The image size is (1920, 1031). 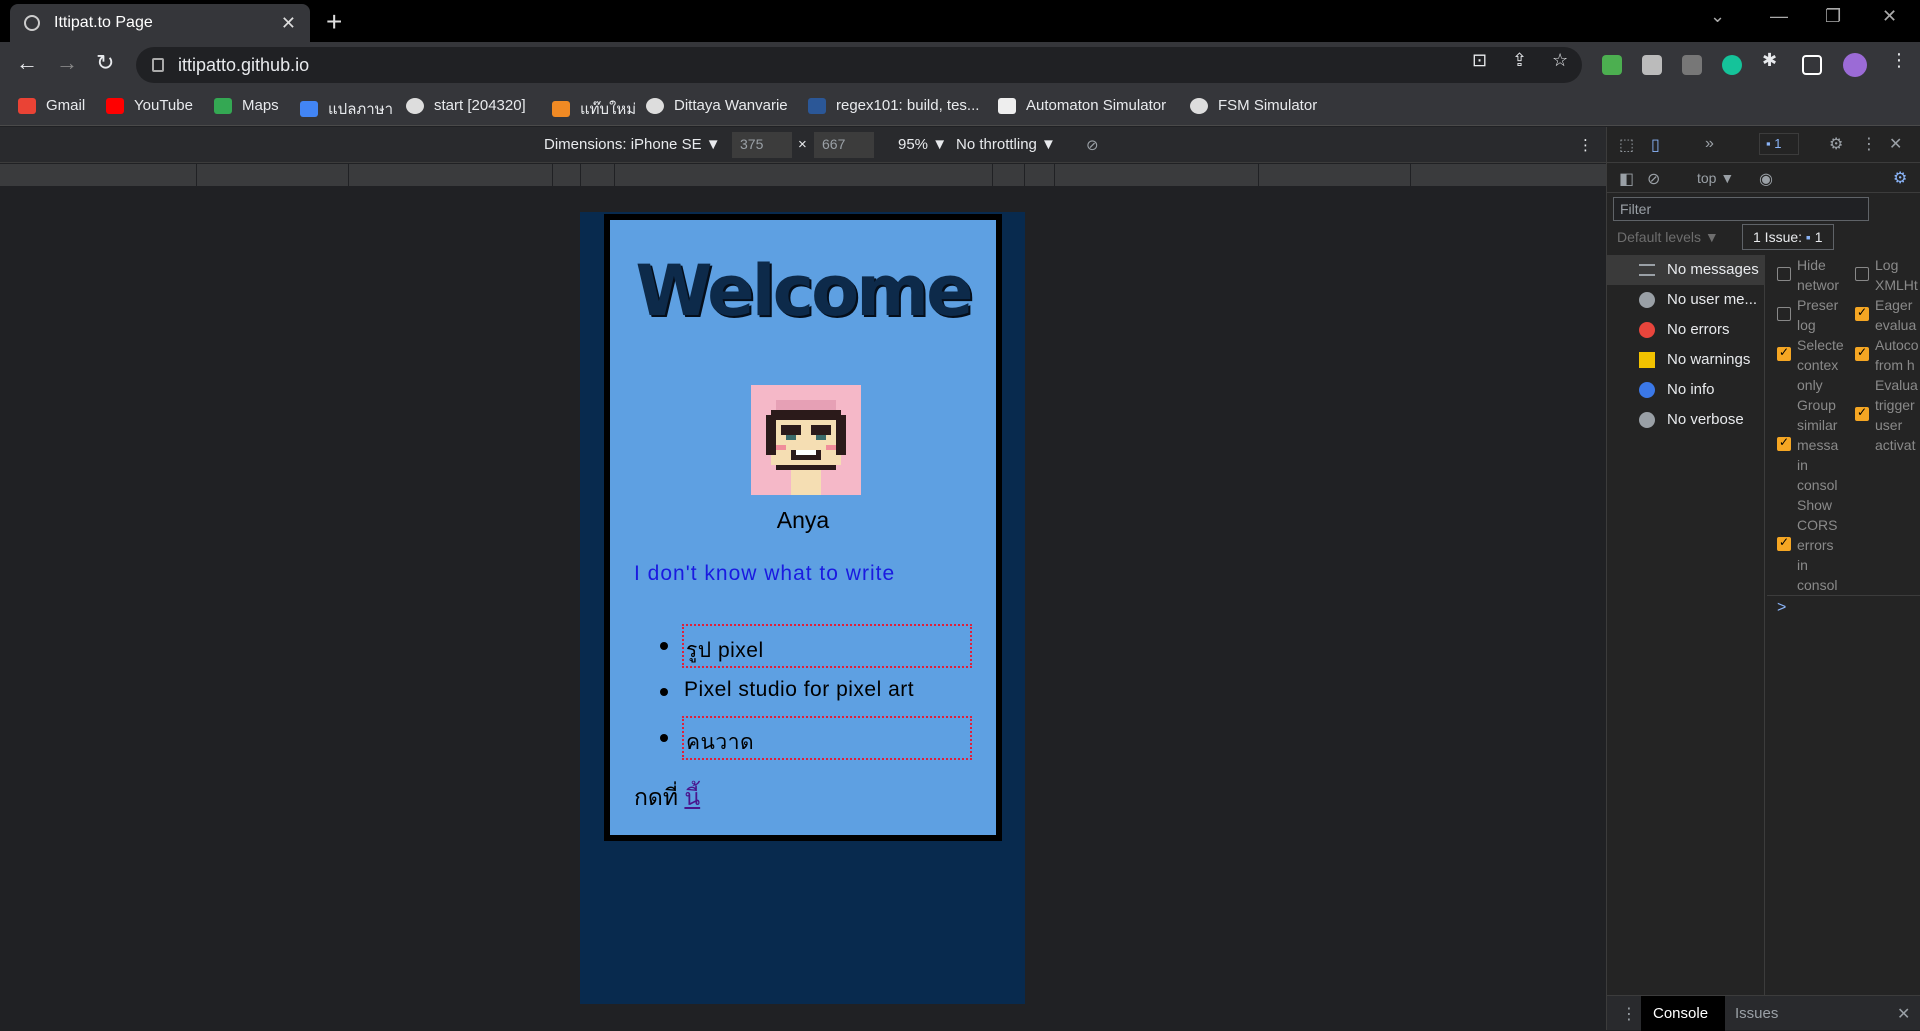 I want to click on warning-icon, so click(x=1647, y=360).